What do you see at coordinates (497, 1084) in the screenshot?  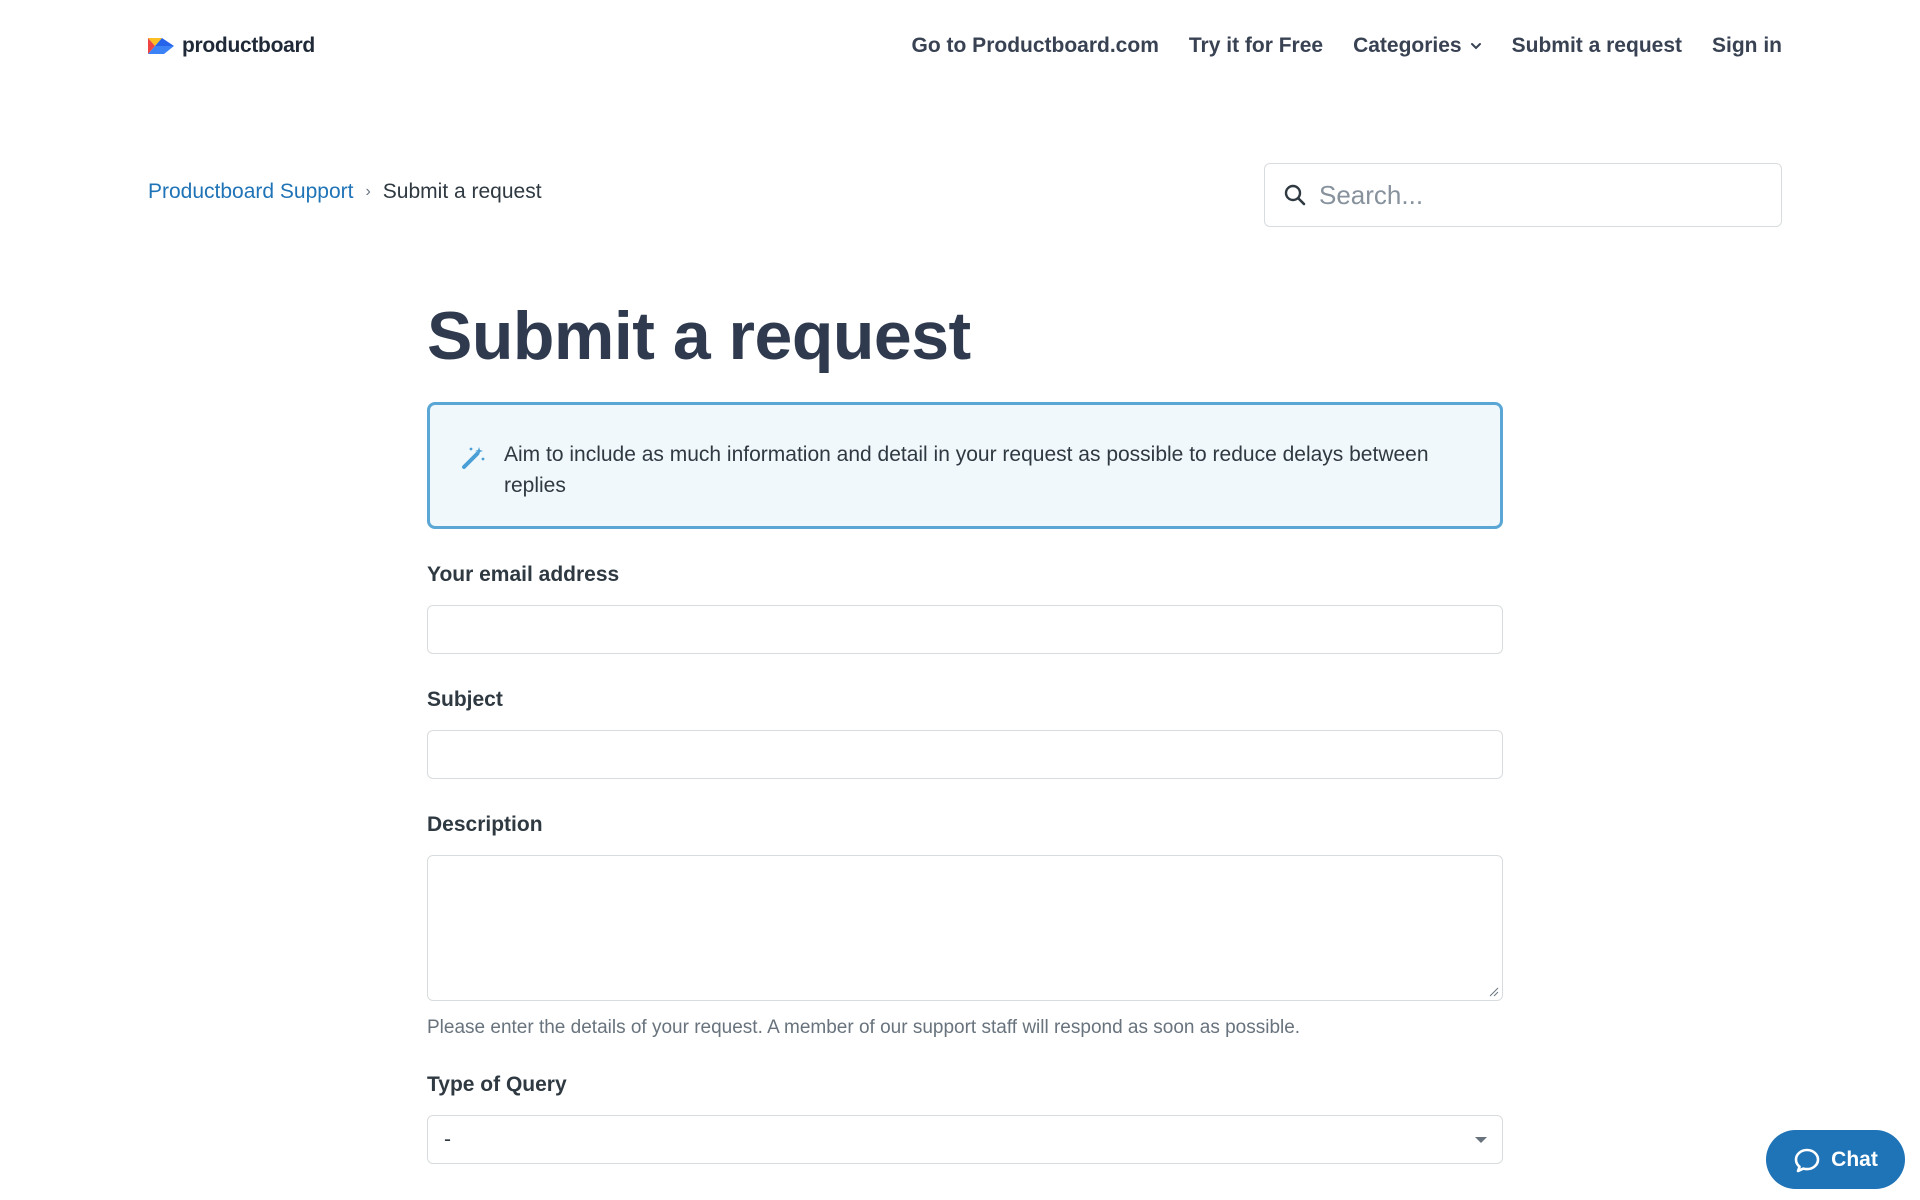 I see `query-type-label: Type of Query` at bounding box center [497, 1084].